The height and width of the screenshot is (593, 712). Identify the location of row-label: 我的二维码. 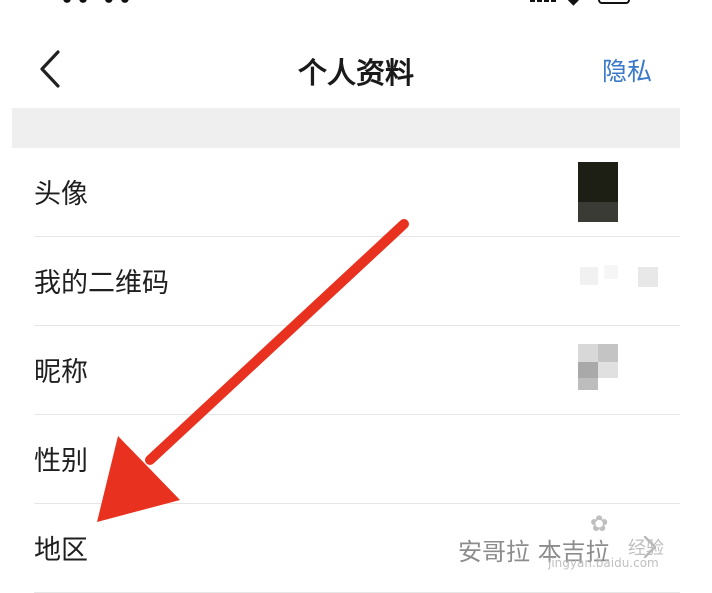
(101, 283).